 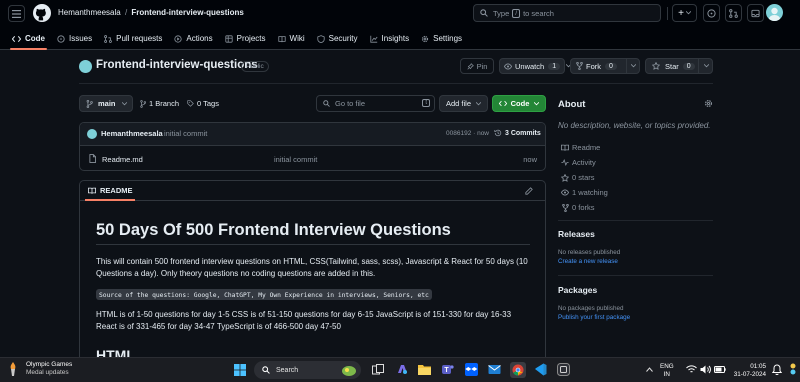 I want to click on packages-title: Packages, so click(x=577, y=290).